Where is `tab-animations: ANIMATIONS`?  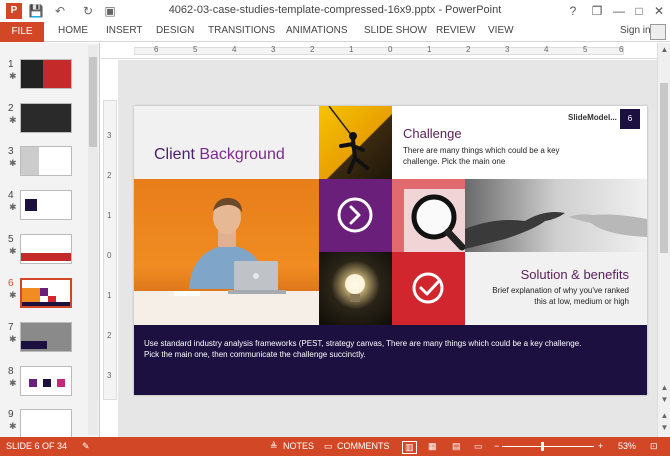
tab-animations: ANIMATIONS is located at coordinates (316, 30).